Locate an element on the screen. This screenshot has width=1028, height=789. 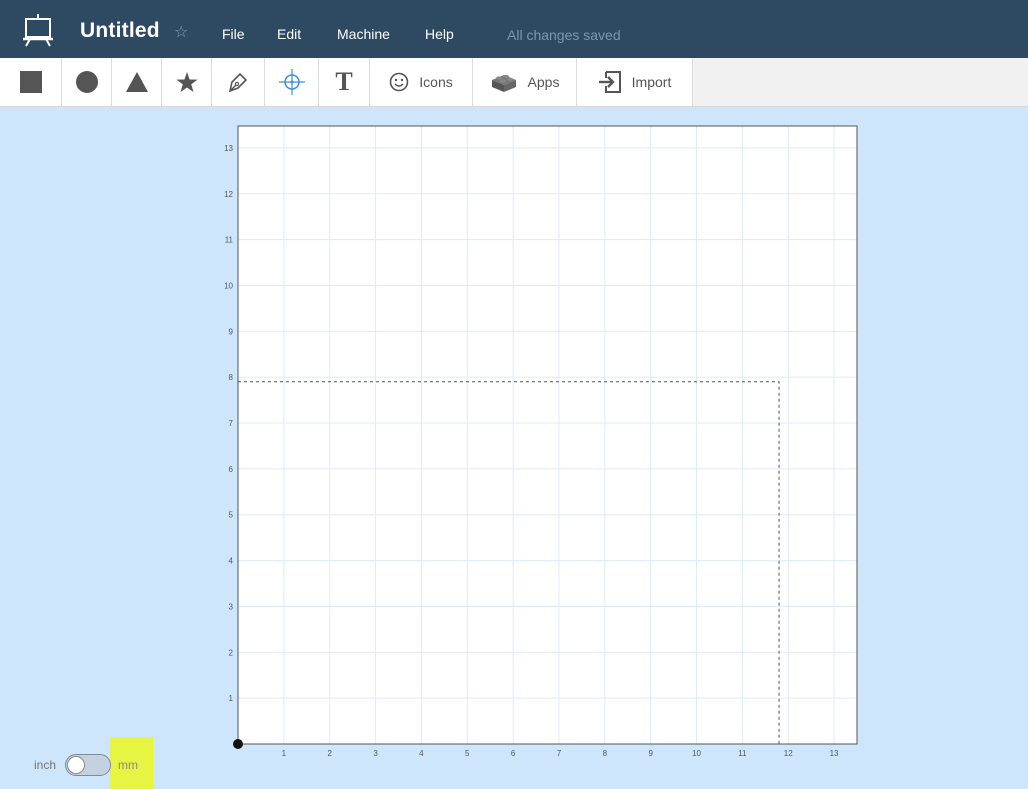
pen-tool is located at coordinates (238, 82).